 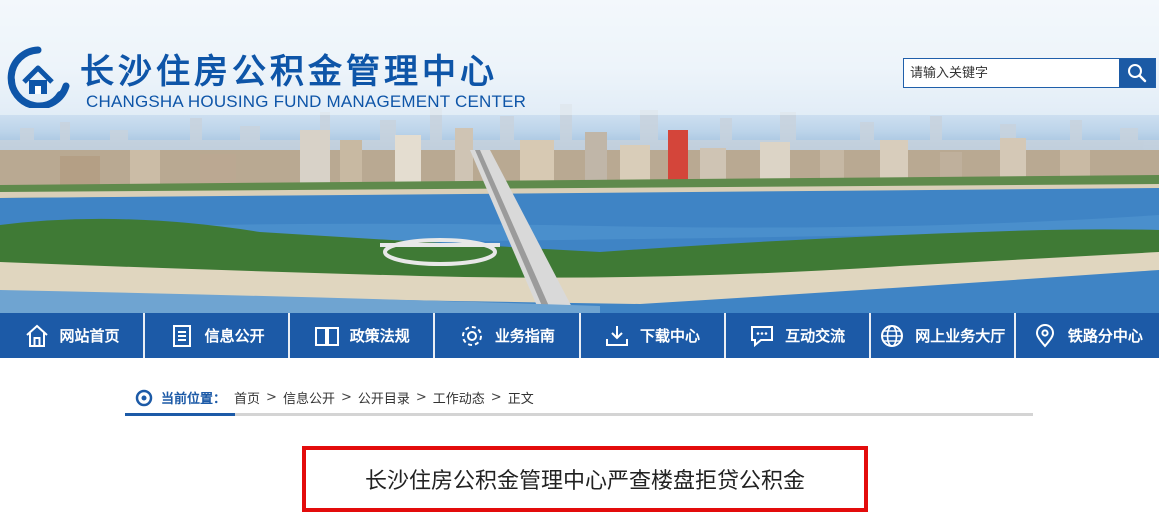 What do you see at coordinates (472, 336) in the screenshot?
I see `gear-icon` at bounding box center [472, 336].